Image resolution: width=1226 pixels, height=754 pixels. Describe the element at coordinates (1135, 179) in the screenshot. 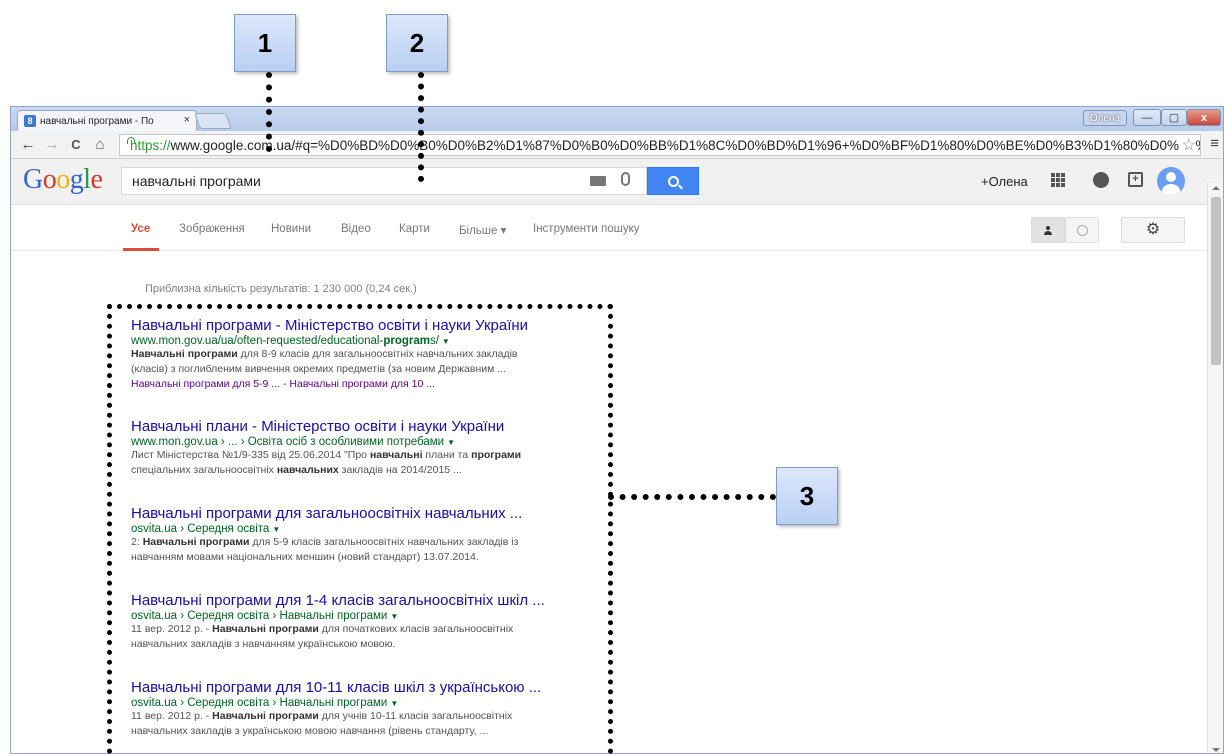

I see `share-icon: +` at that location.